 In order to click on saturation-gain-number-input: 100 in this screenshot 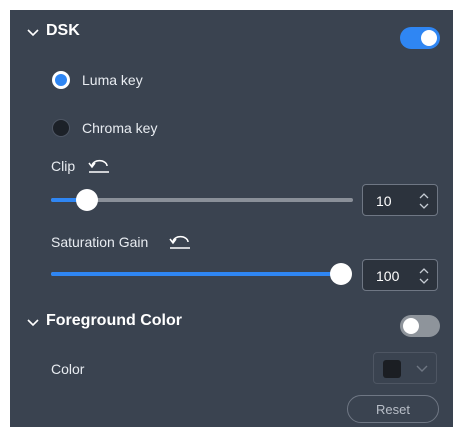, I will do `click(400, 275)`.